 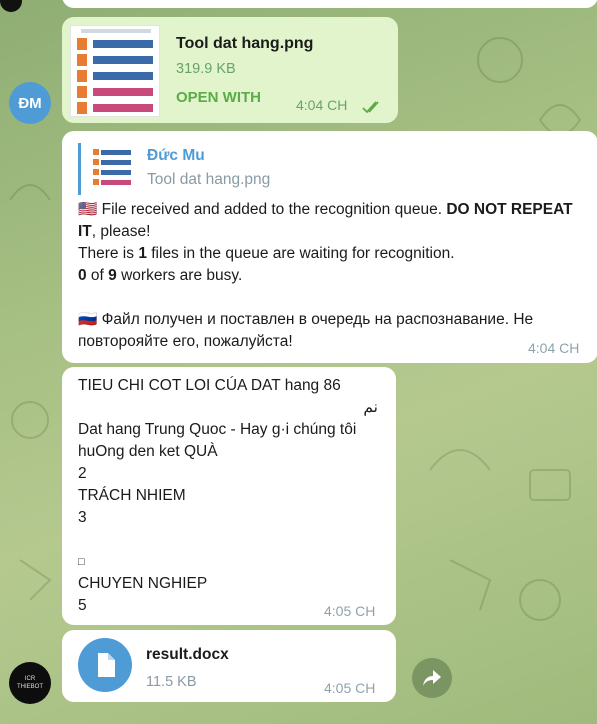 What do you see at coordinates (148, 451) in the screenshot?
I see `ocr-line: huOng den ket QUÀ` at bounding box center [148, 451].